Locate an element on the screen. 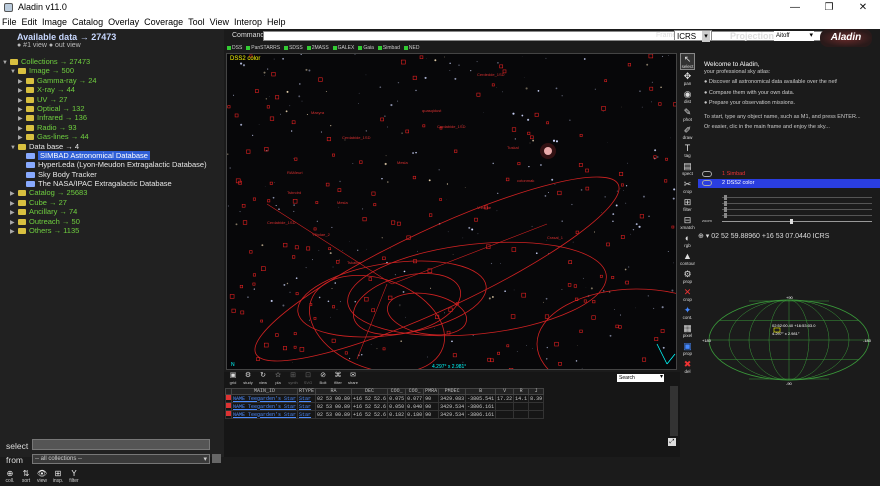 The height and width of the screenshot is (486, 880). close-button: ✕ is located at coordinates (863, 7).